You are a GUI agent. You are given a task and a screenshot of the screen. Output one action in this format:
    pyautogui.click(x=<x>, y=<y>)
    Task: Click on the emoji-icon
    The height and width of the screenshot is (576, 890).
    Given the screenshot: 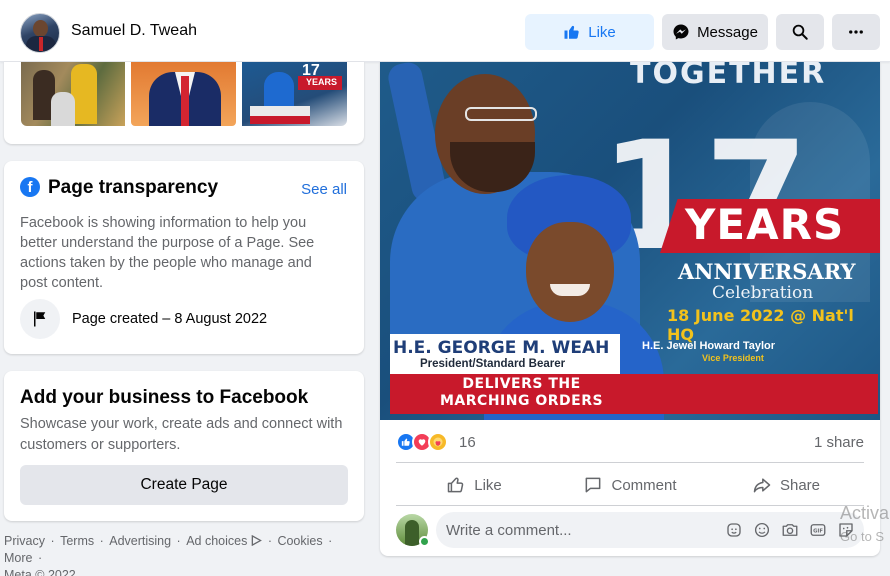 What is the action you would take?
    pyautogui.click(x=762, y=530)
    